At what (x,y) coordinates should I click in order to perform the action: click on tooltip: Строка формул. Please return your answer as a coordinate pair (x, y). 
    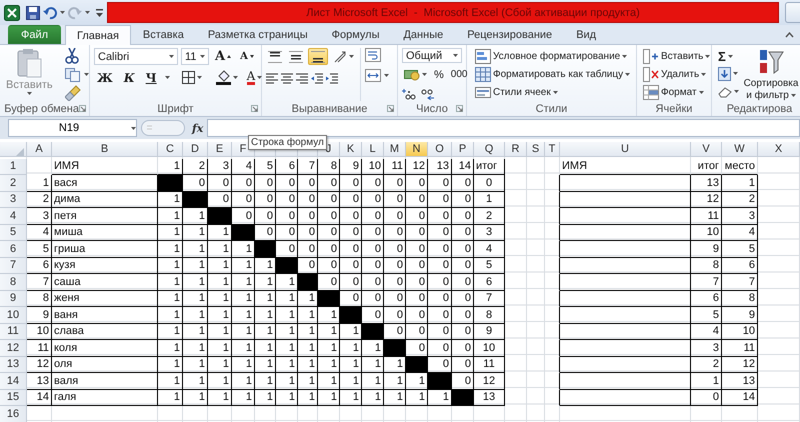
    Looking at the image, I should click on (287, 142).